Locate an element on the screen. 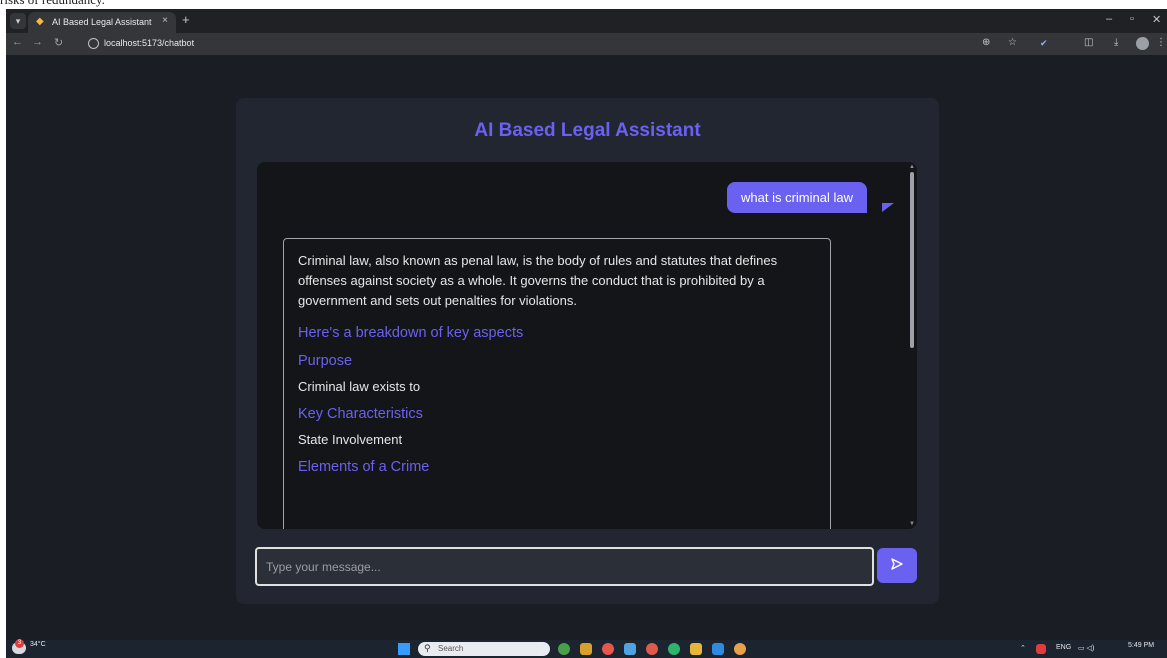  browser-tab: ◆ AI Based Legal Assistant × is located at coordinates (102, 22).